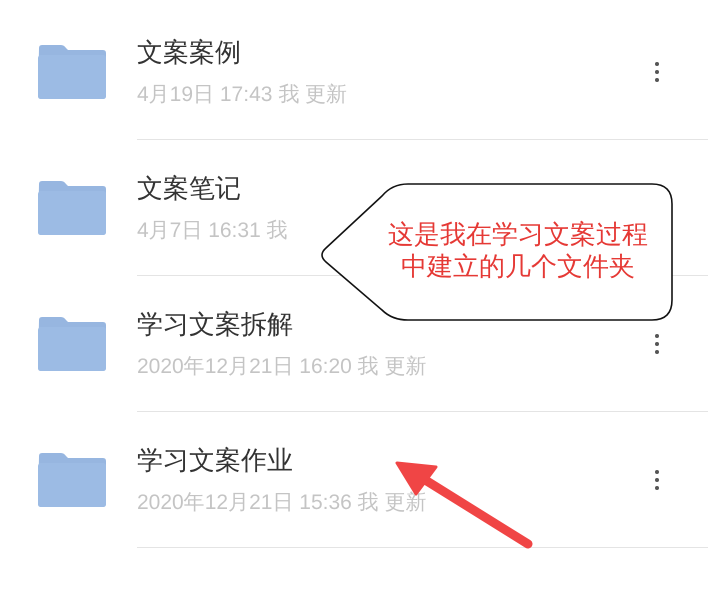  I want to click on folder-name: 学习文案作业, so click(215, 460).